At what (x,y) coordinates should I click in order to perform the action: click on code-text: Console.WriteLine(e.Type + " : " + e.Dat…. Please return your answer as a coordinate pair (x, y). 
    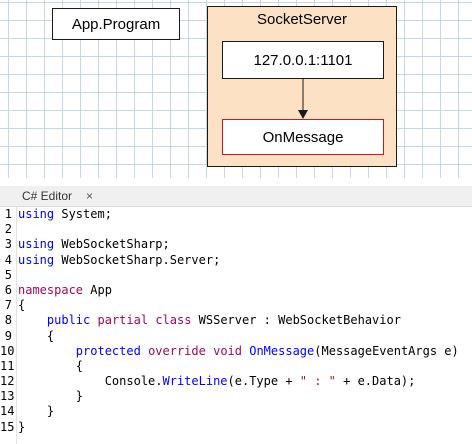
    Looking at the image, I should click on (217, 381).